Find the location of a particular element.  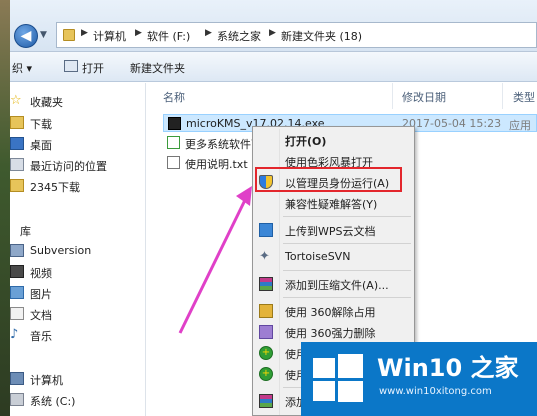

menu-item-upload-wps: 上传到WPS云文档 is located at coordinates (333, 230).